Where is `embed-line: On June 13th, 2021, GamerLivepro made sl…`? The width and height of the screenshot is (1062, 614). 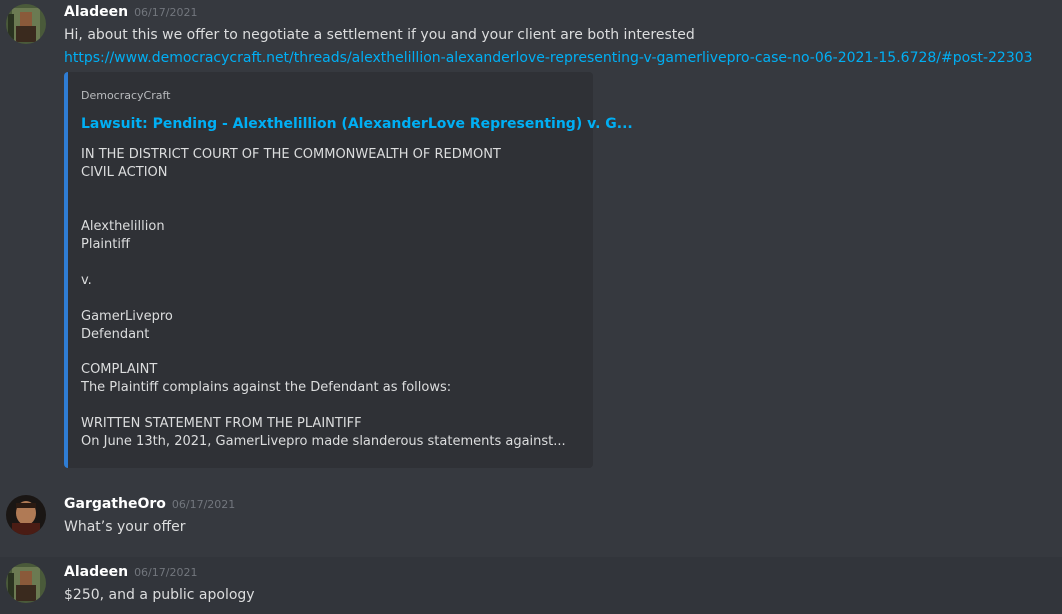
embed-line: On June 13th, 2021, GamerLivepro made sl… is located at coordinates (323, 441).